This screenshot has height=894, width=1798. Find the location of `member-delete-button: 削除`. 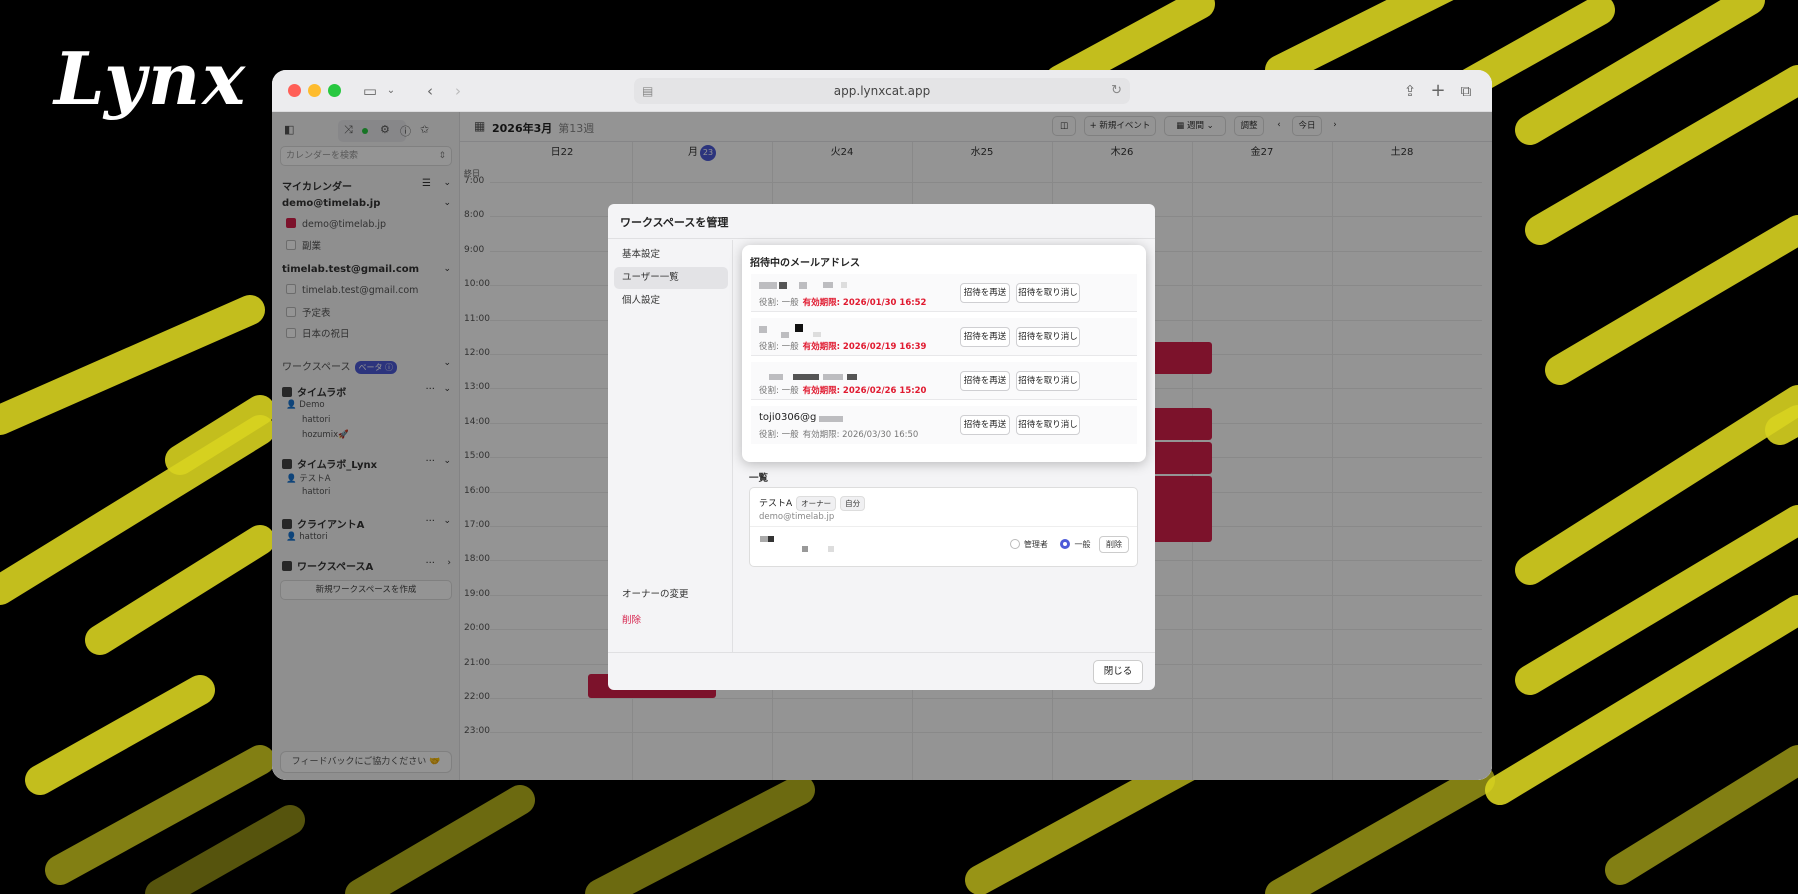

member-delete-button: 削除 is located at coordinates (1114, 544).